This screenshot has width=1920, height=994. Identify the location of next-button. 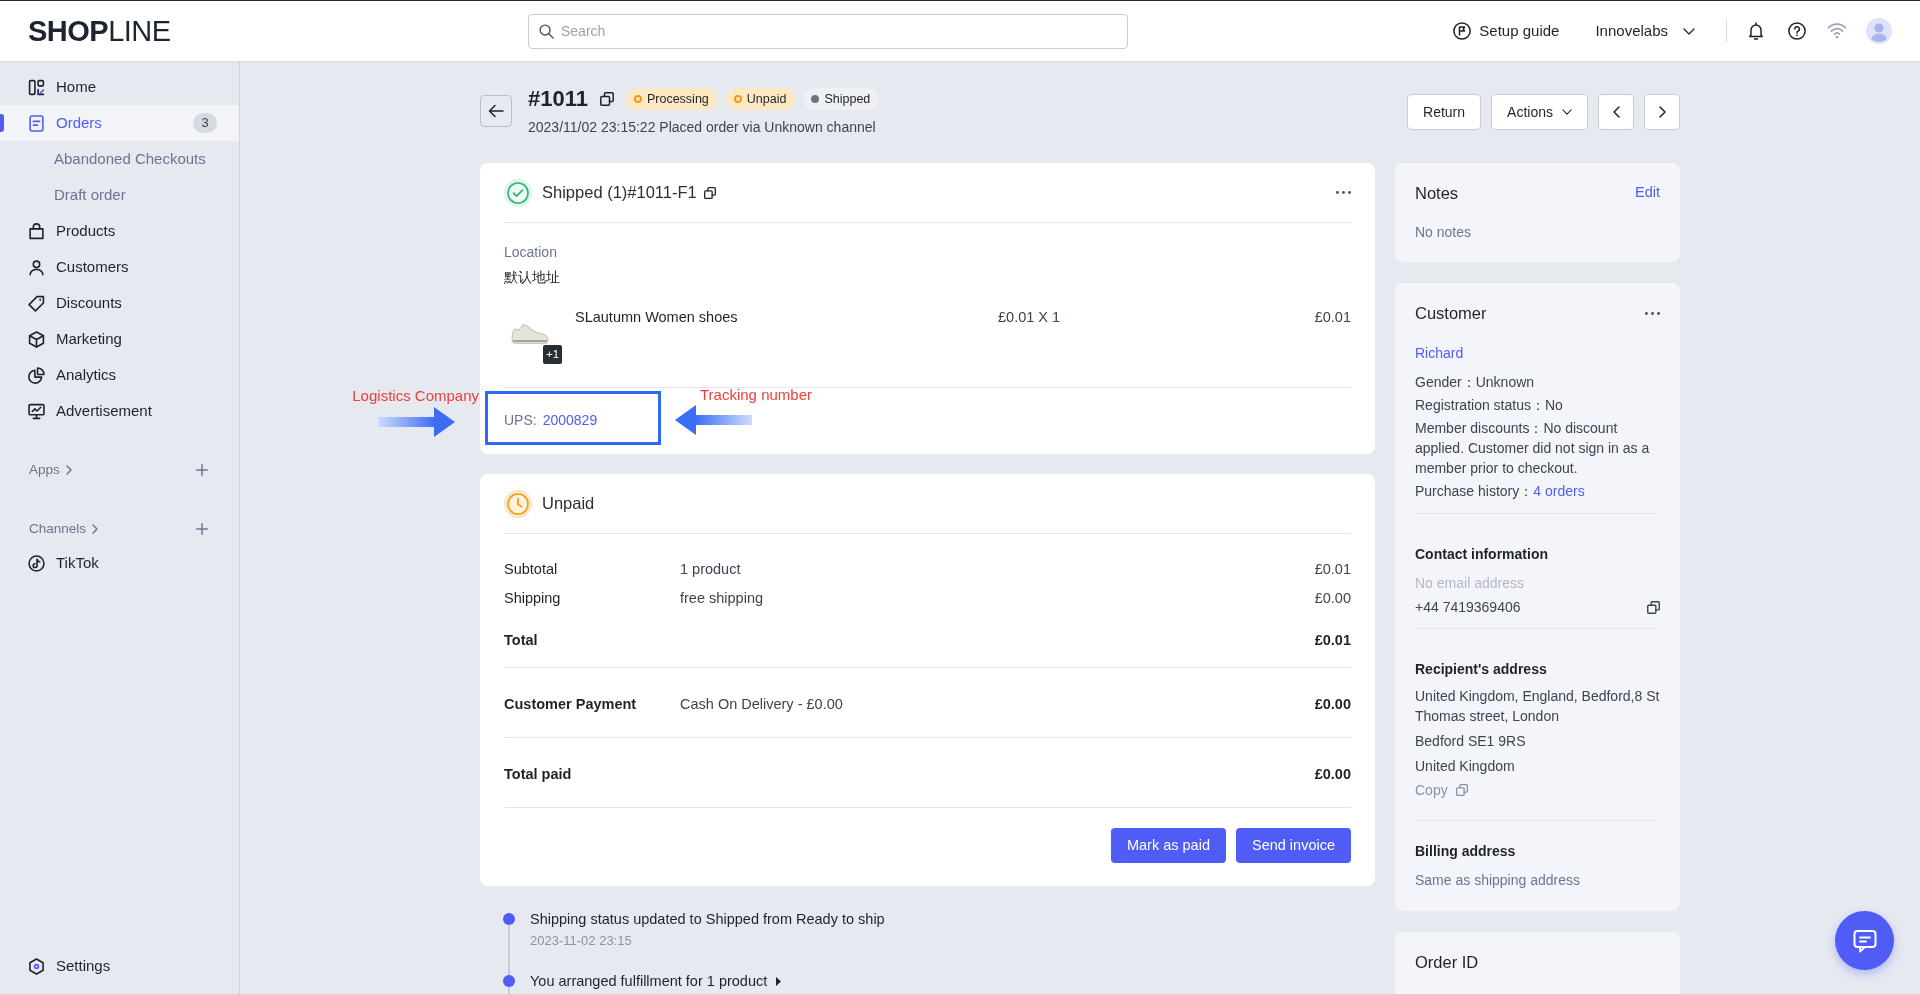
(1662, 112).